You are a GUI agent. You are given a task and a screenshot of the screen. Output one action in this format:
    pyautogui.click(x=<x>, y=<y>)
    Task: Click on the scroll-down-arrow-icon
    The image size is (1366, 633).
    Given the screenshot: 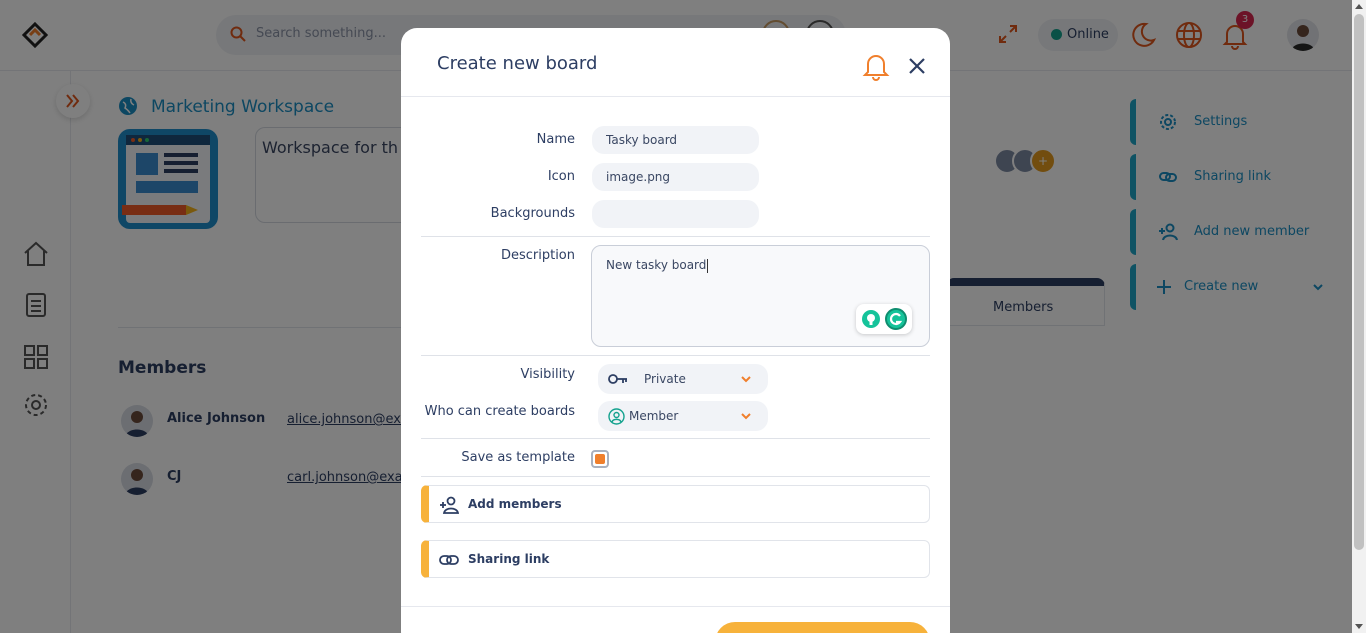 What is the action you would take?
    pyautogui.click(x=1359, y=626)
    